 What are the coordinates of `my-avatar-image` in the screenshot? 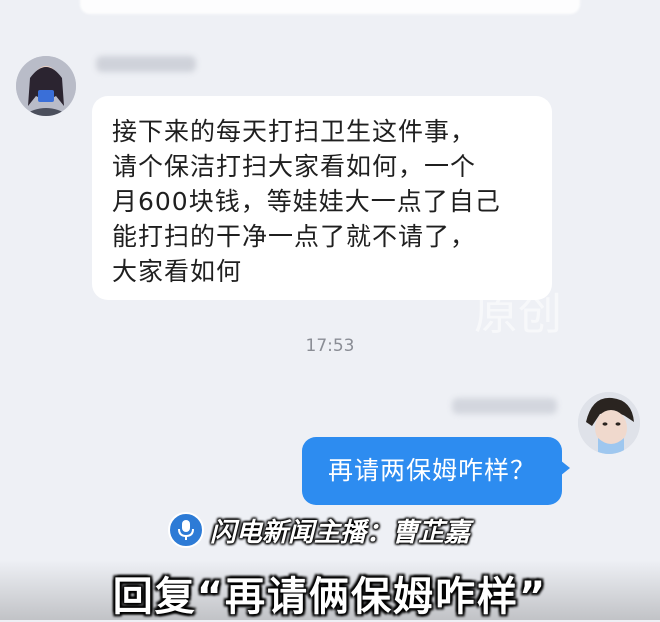 It's located at (609, 423).